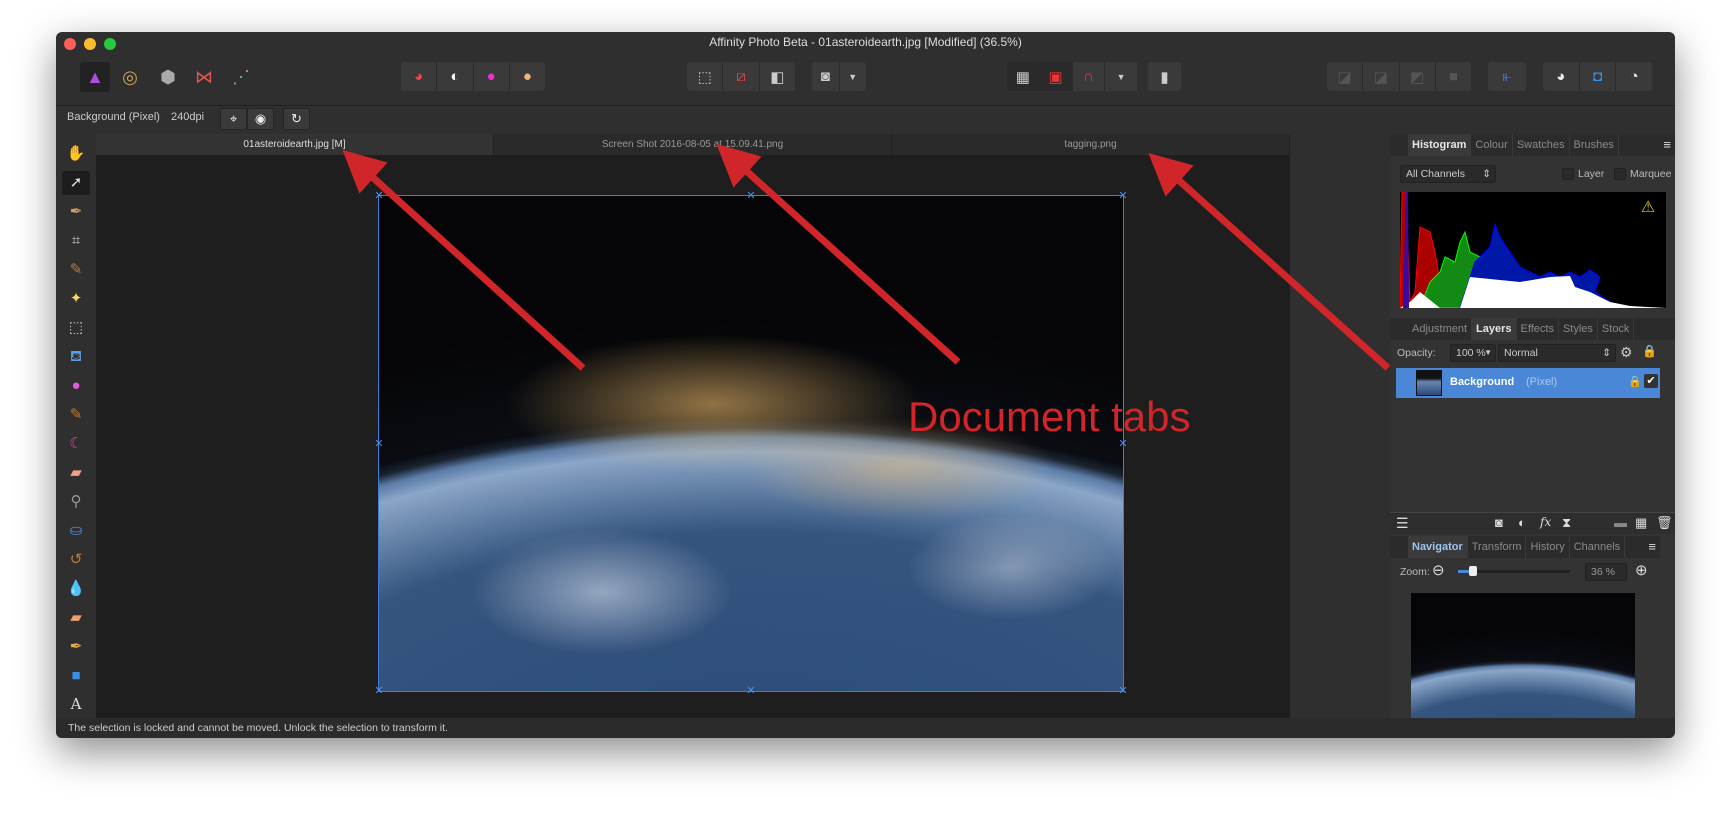  I want to click on move-to-front-icon: ■, so click(1453, 76).